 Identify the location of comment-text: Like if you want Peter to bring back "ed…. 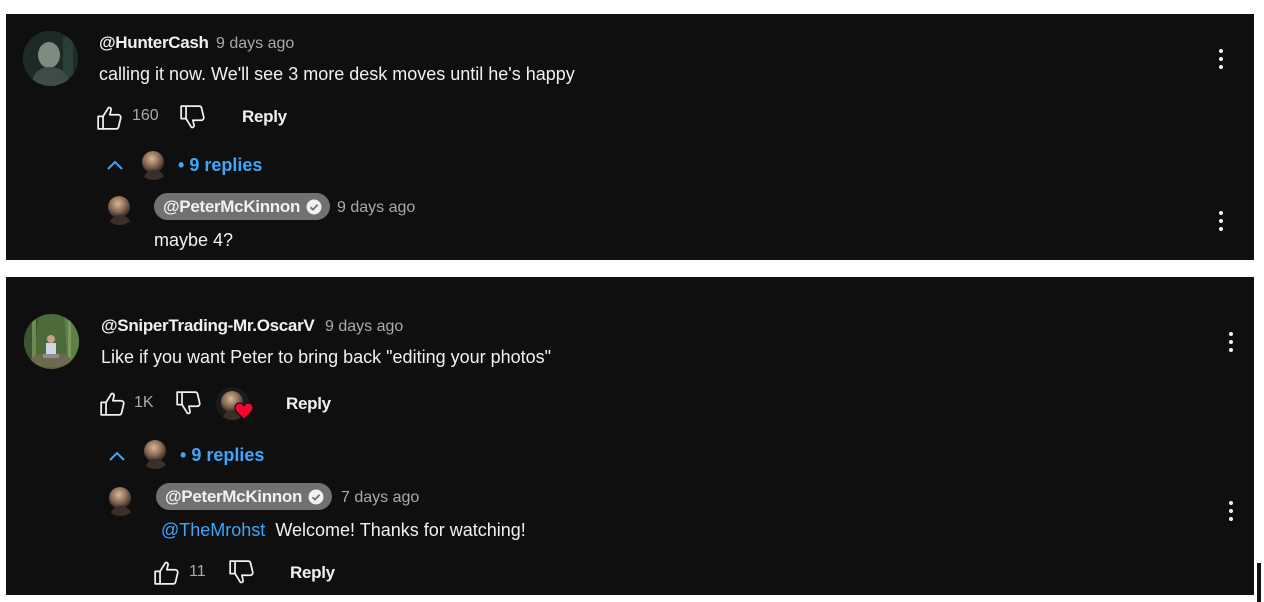
(326, 357).